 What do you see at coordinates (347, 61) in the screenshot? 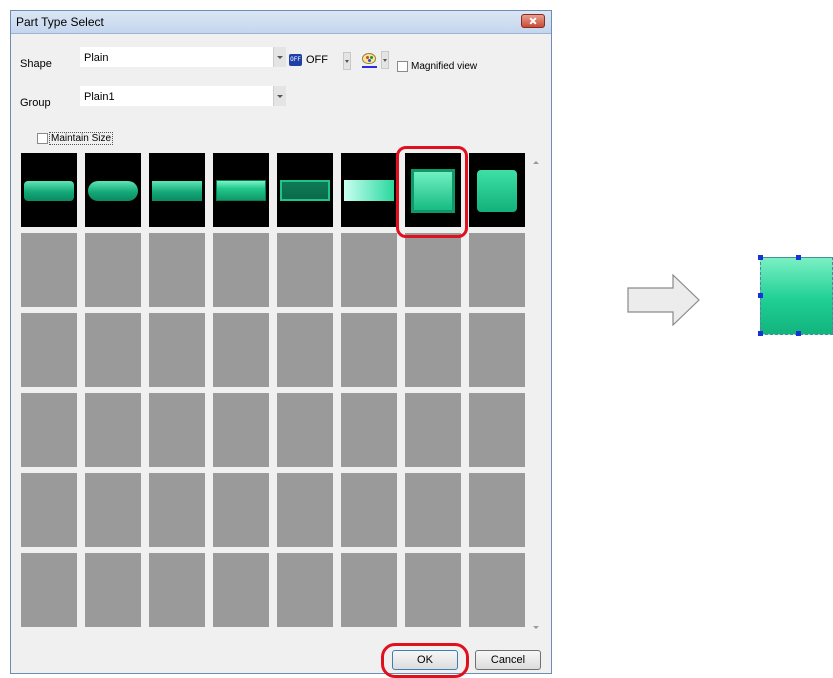
I see `off-state-dropdown` at bounding box center [347, 61].